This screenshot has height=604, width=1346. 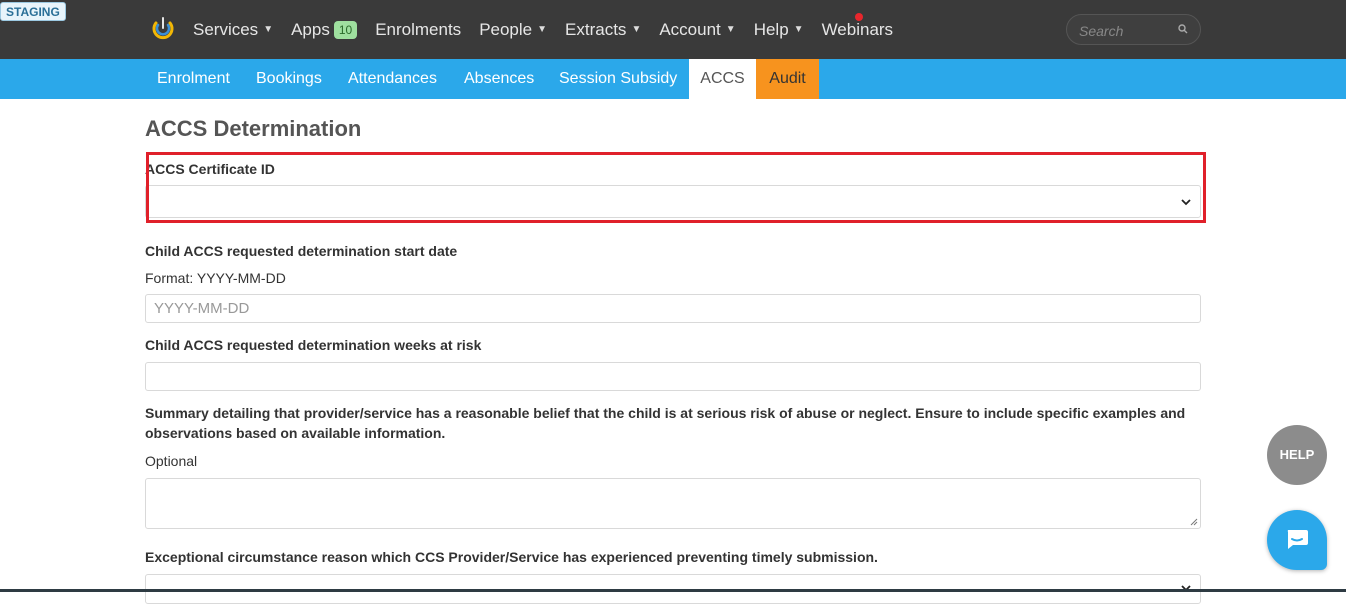 I want to click on nav-extracts-label: Extracts, so click(x=596, y=29).